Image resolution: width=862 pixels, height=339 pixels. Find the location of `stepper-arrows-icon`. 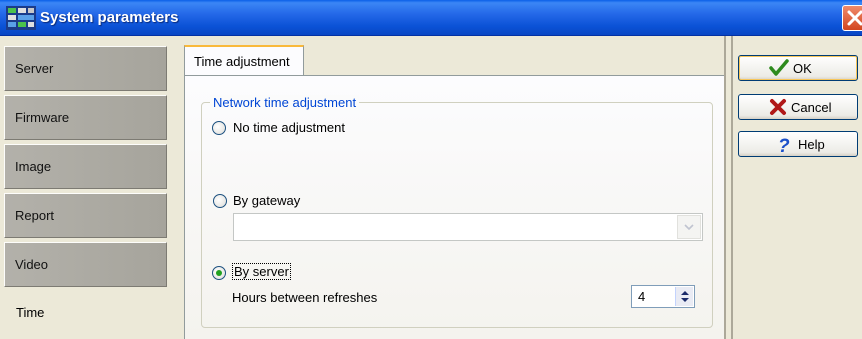

stepper-arrows-icon is located at coordinates (685, 296).